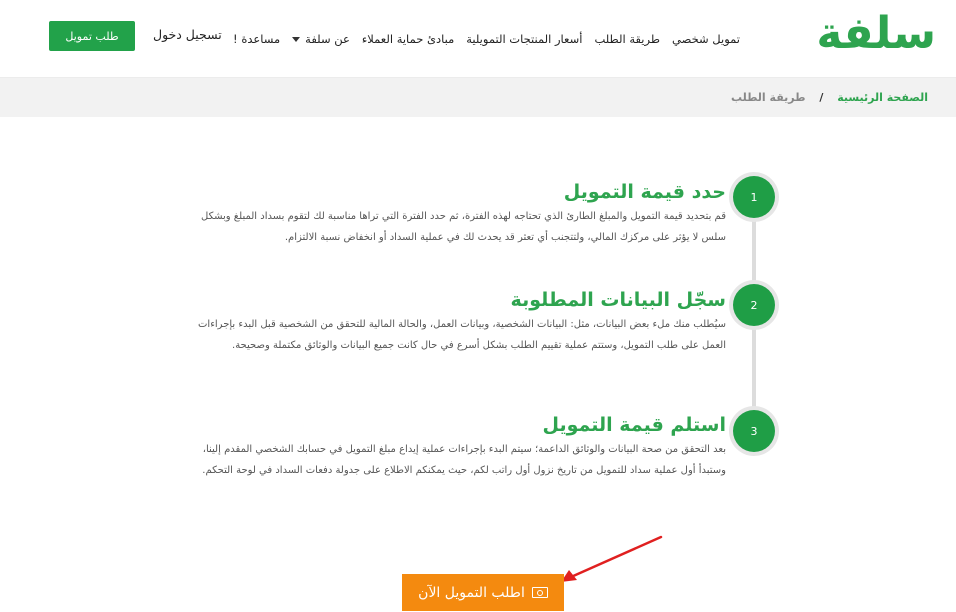  What do you see at coordinates (618, 300) in the screenshot?
I see `step-title: سجّل البيانات المطلوبة` at bounding box center [618, 300].